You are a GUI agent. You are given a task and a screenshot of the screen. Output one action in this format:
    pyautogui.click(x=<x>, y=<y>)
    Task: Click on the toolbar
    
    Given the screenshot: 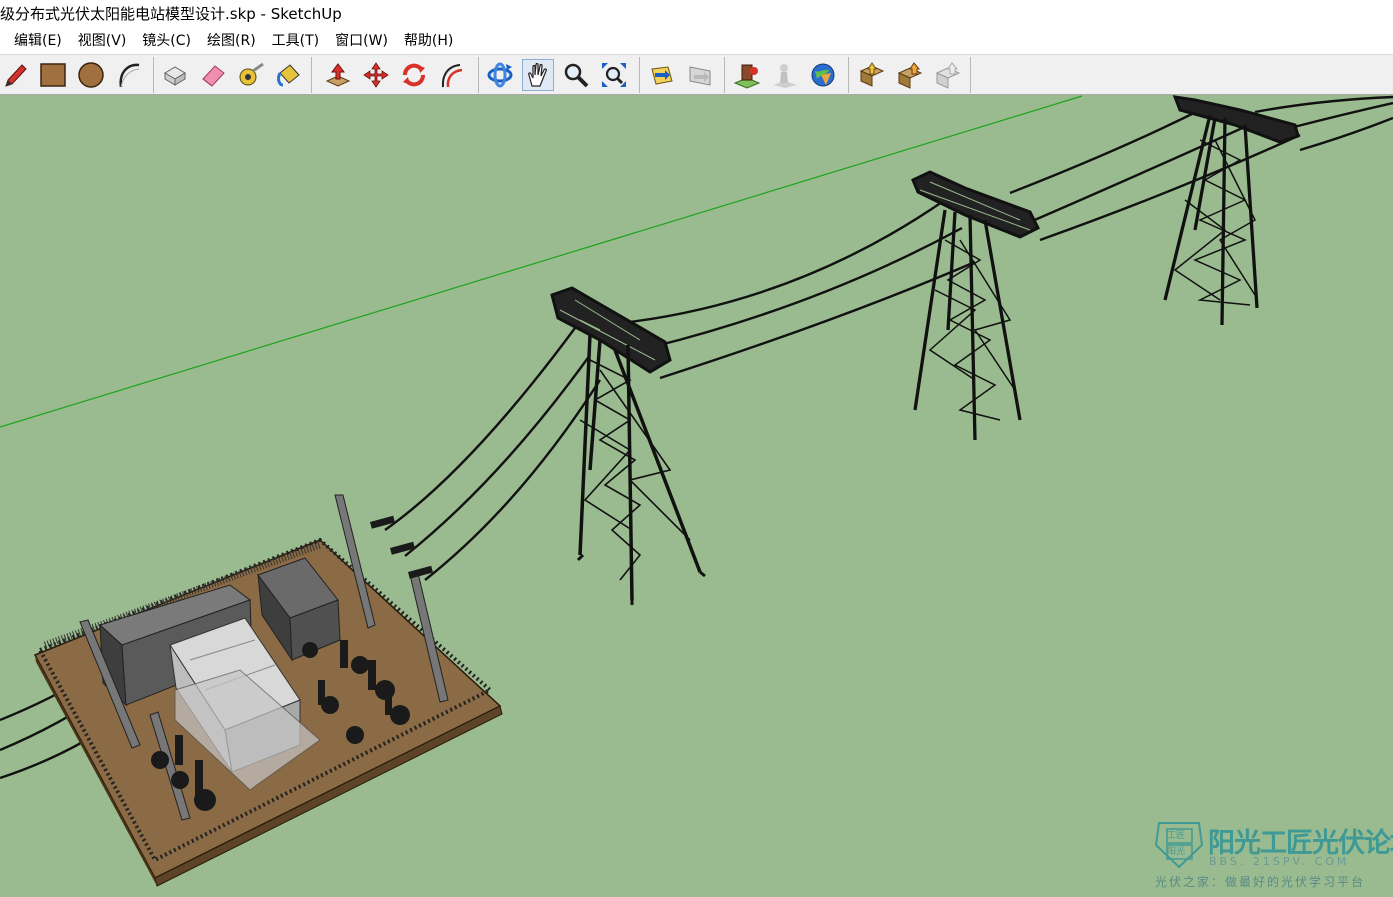 What is the action you would take?
    pyautogui.click(x=696, y=74)
    